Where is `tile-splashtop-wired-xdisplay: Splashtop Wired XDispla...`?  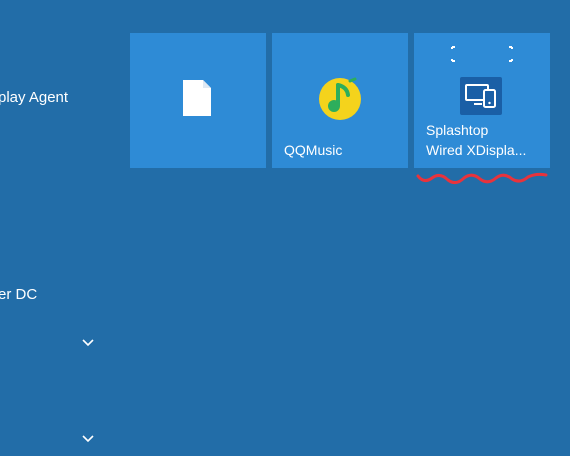
tile-splashtop-wired-xdisplay: Splashtop Wired XDispla... is located at coordinates (482, 100).